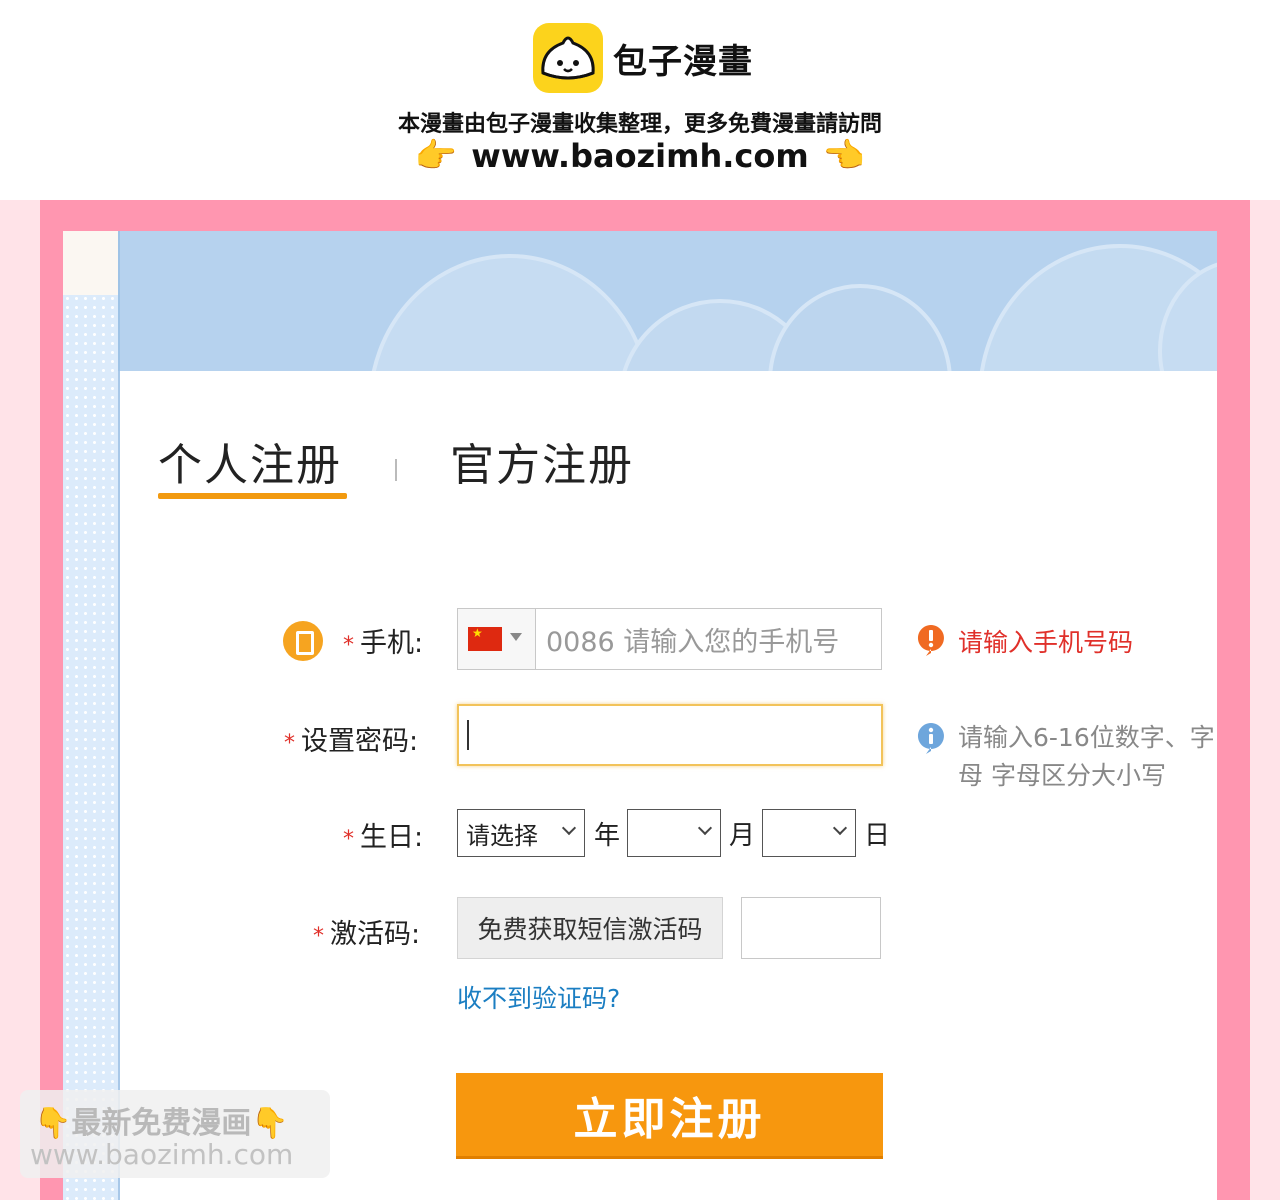  What do you see at coordinates (367, 934) in the screenshot?
I see `activation-code-label: * 激活码:` at bounding box center [367, 934].